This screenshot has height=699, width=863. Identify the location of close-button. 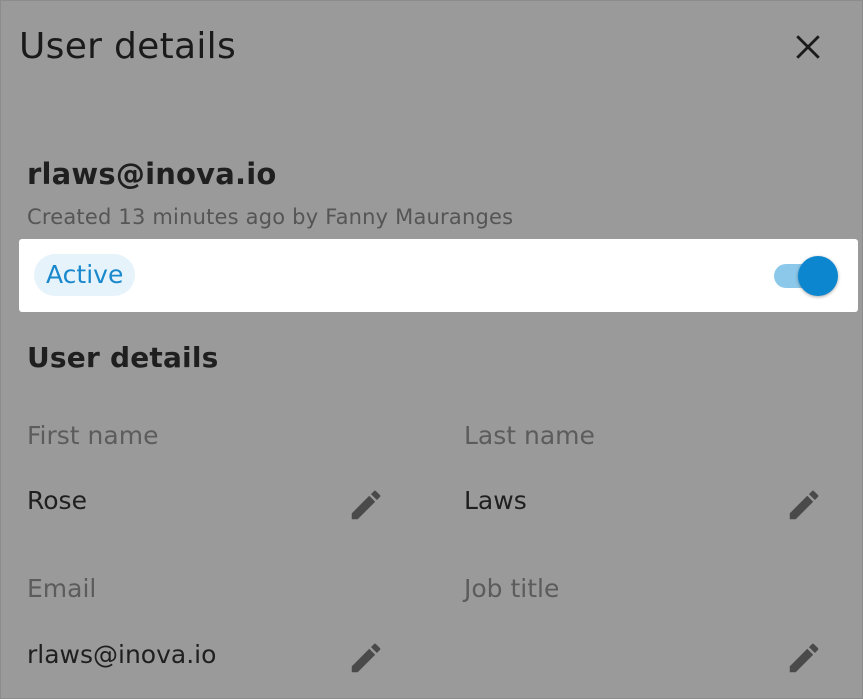
(808, 47).